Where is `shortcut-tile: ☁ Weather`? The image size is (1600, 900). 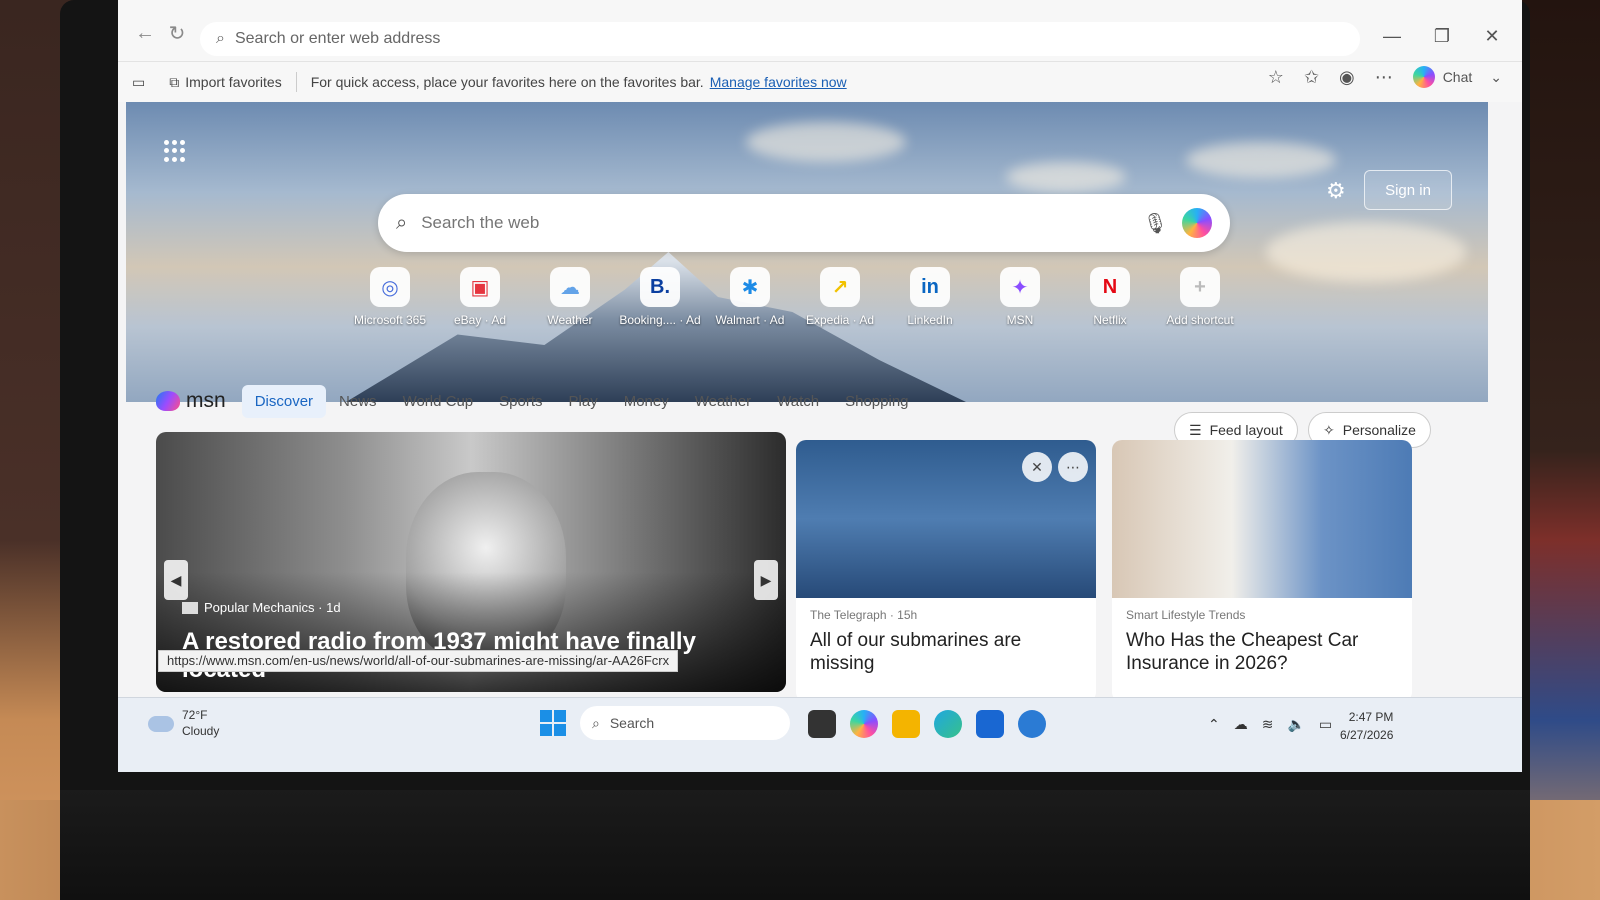 shortcut-tile: ☁ Weather is located at coordinates (570, 297).